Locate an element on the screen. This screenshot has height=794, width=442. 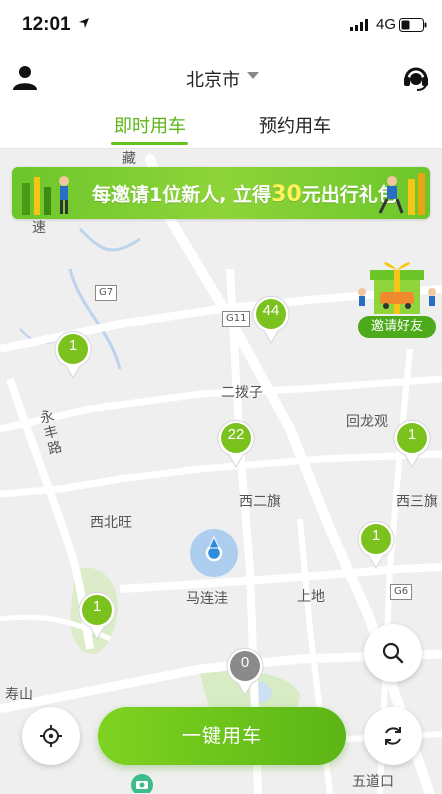
gift-icon is located at coordinates (397, 288).